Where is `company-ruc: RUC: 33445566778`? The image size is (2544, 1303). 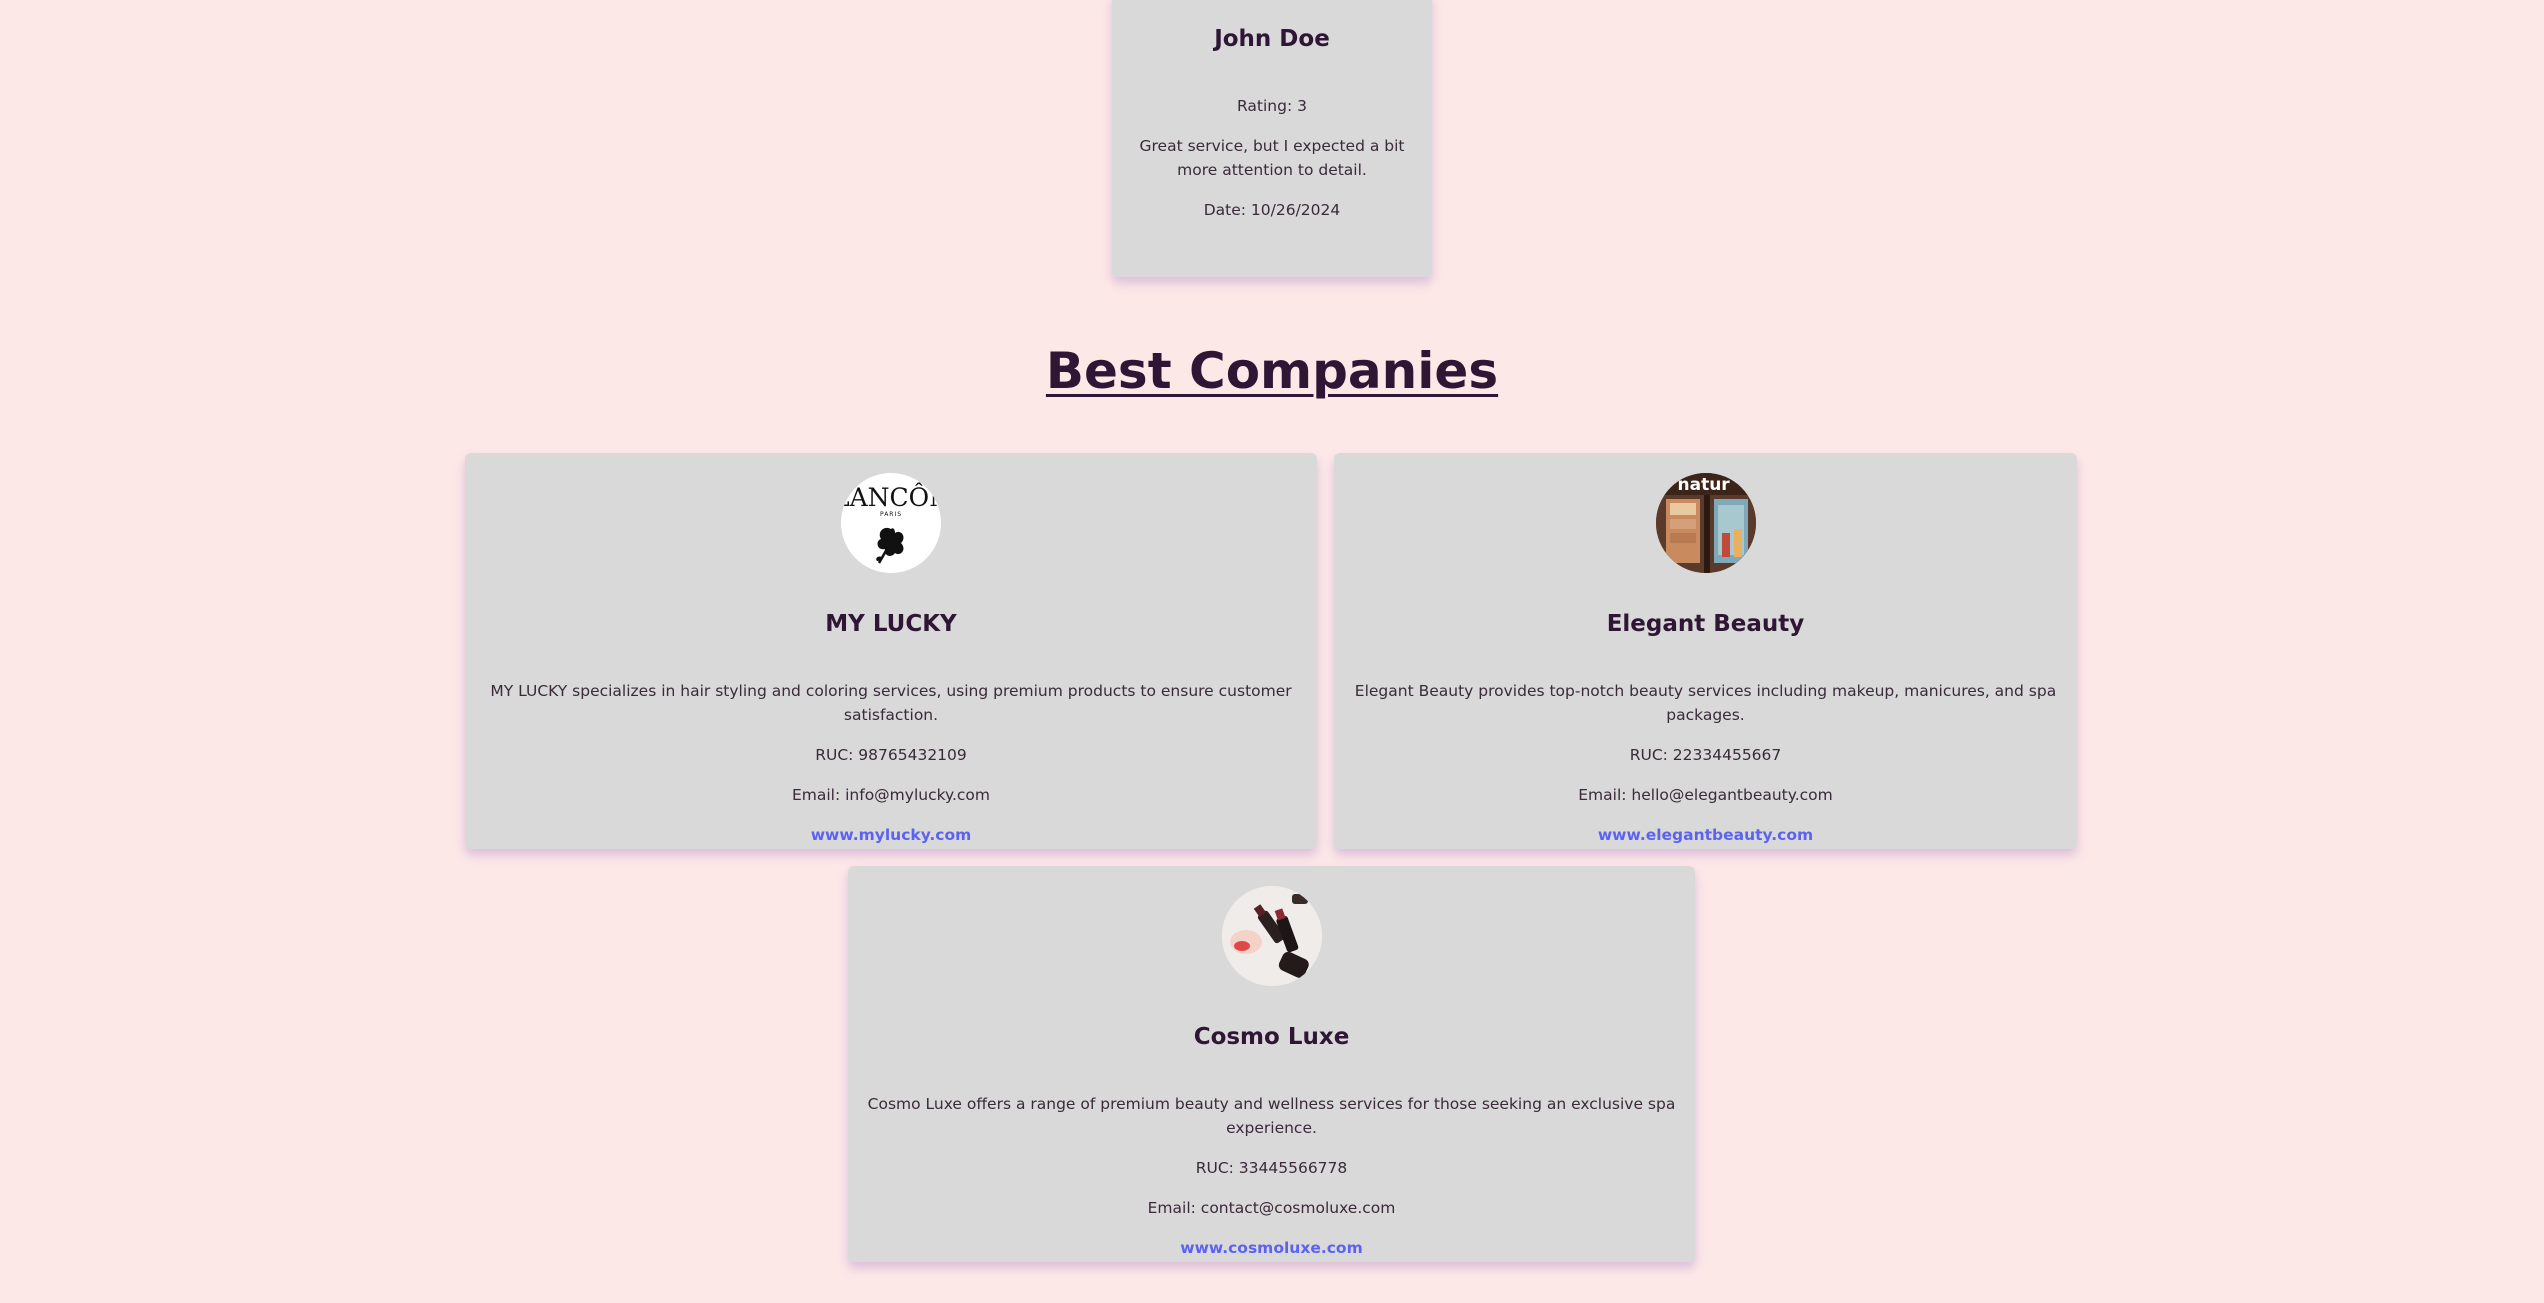 company-ruc: RUC: 33445566778 is located at coordinates (1271, 1168).